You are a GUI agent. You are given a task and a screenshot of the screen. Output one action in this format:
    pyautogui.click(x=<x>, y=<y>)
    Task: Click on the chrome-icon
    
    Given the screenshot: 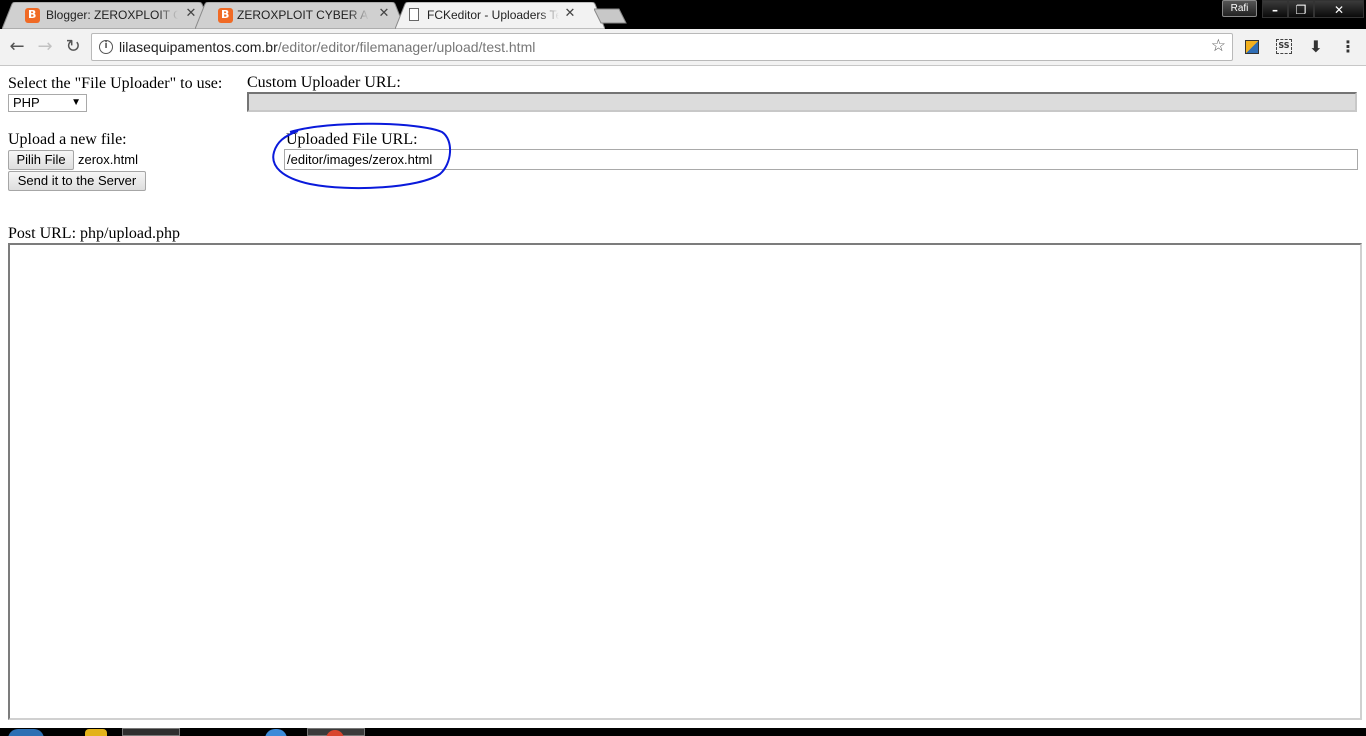 What is the action you would take?
    pyautogui.click(x=335, y=733)
    